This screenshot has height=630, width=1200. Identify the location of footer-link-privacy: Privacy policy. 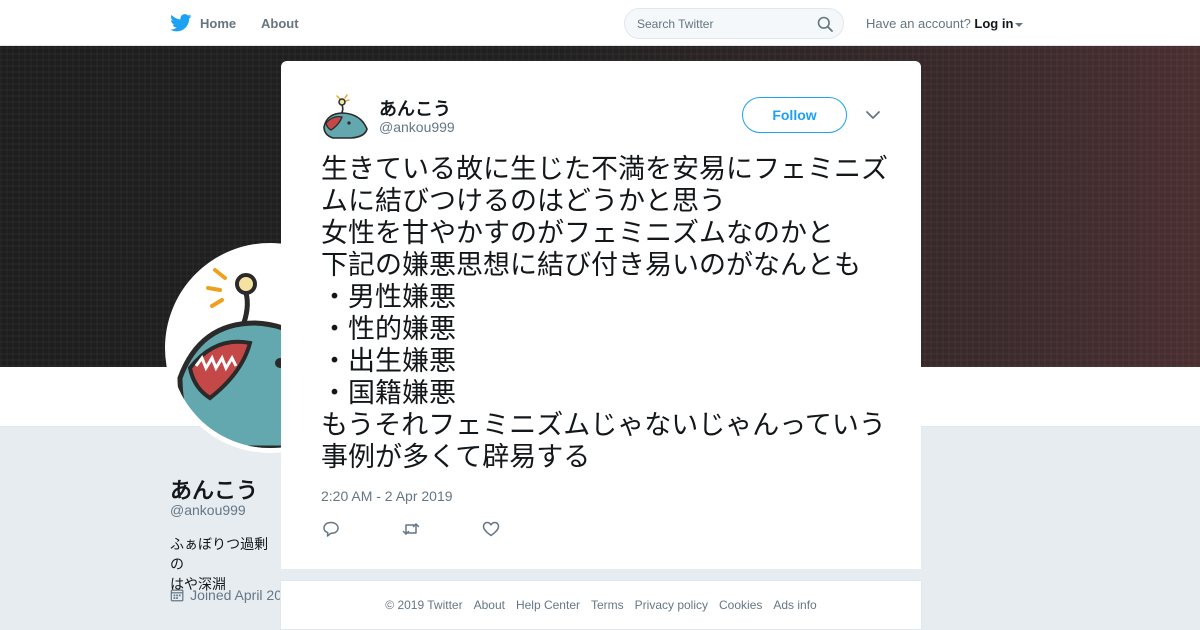
(671, 605).